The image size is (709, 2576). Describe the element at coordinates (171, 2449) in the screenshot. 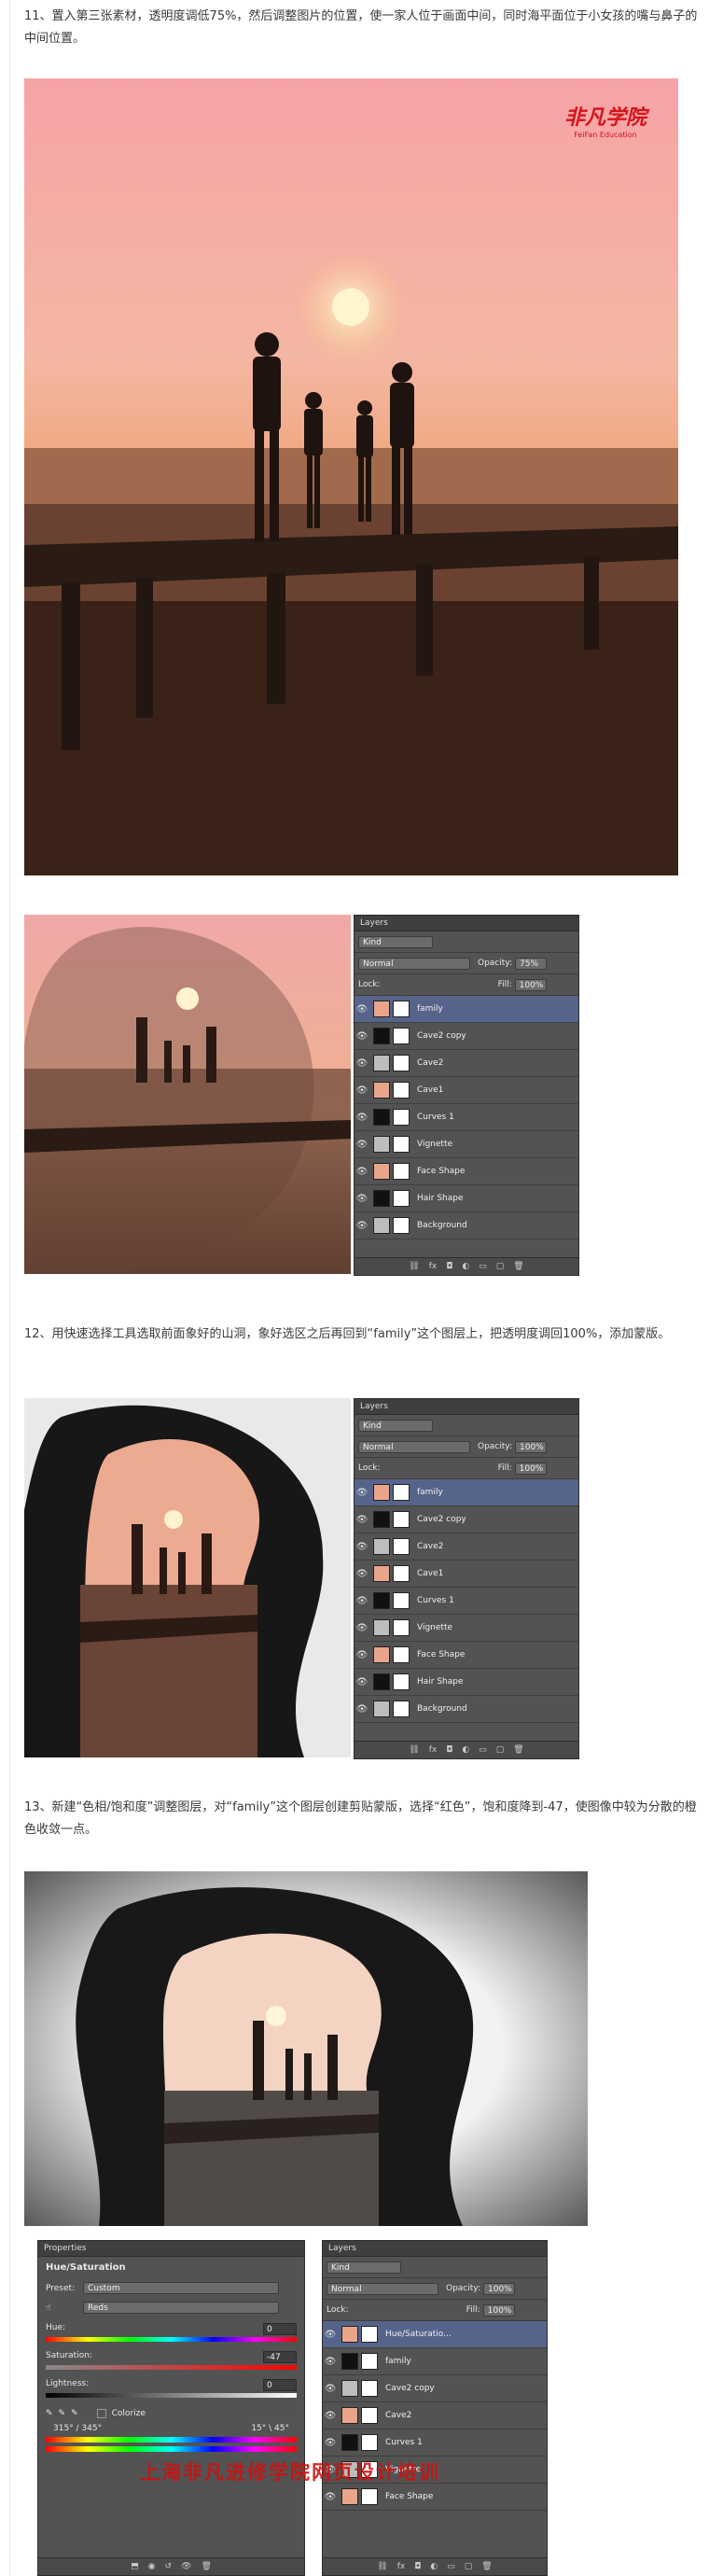

I see `range-bar-bottom` at that location.